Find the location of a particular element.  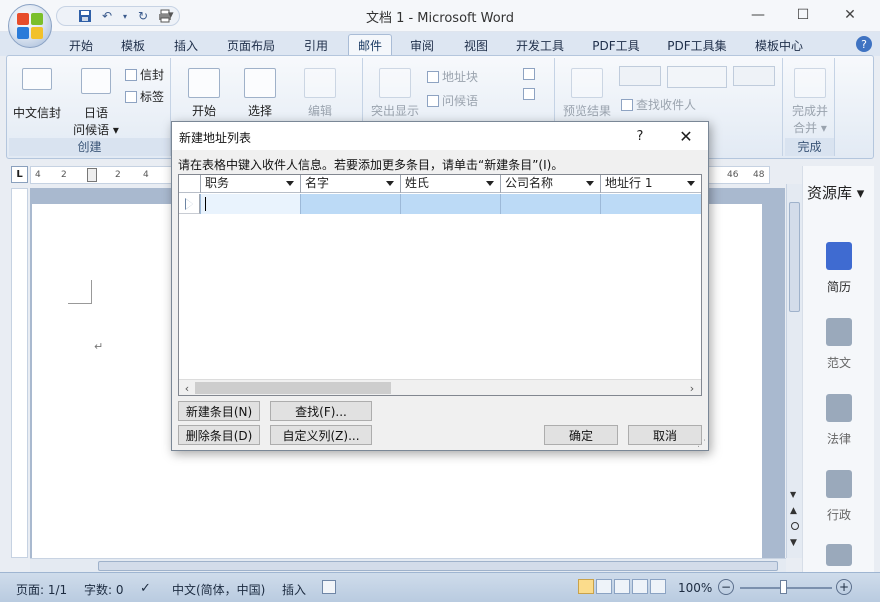

resource-library-title: 资源库 ▾ is located at coordinates (835, 192).